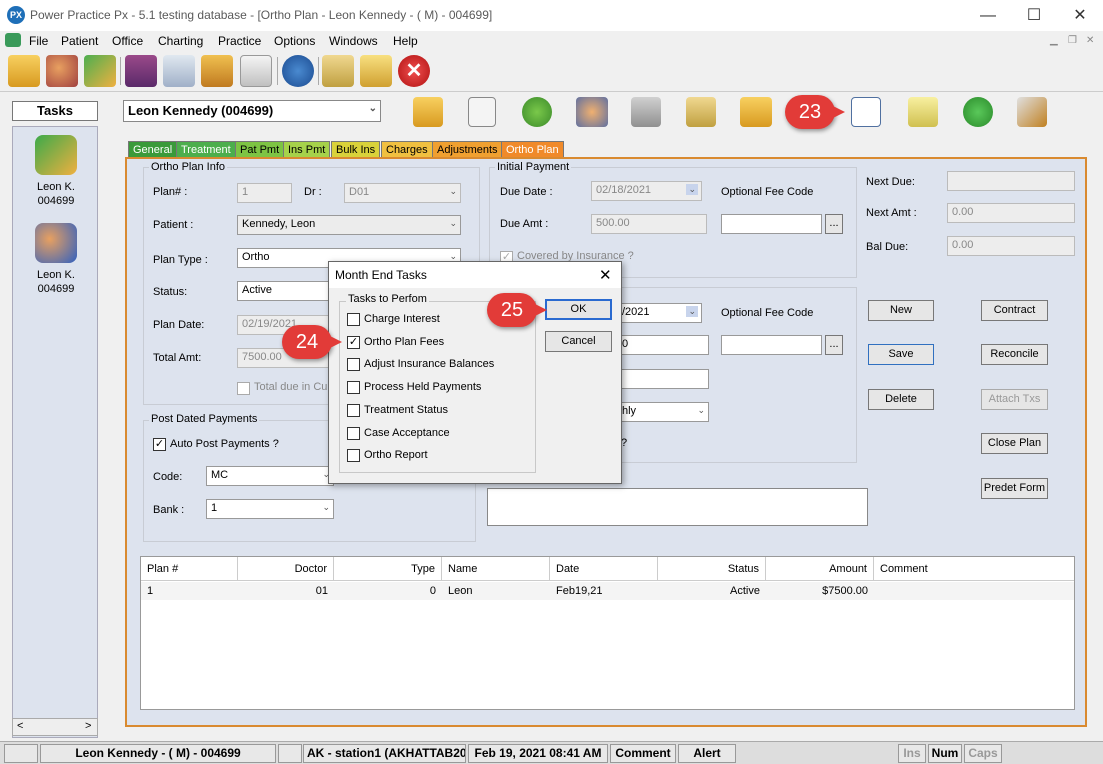 The width and height of the screenshot is (1103, 764). What do you see at coordinates (396, 455) in the screenshot?
I see `ortho-report-label: Ortho Report` at bounding box center [396, 455].